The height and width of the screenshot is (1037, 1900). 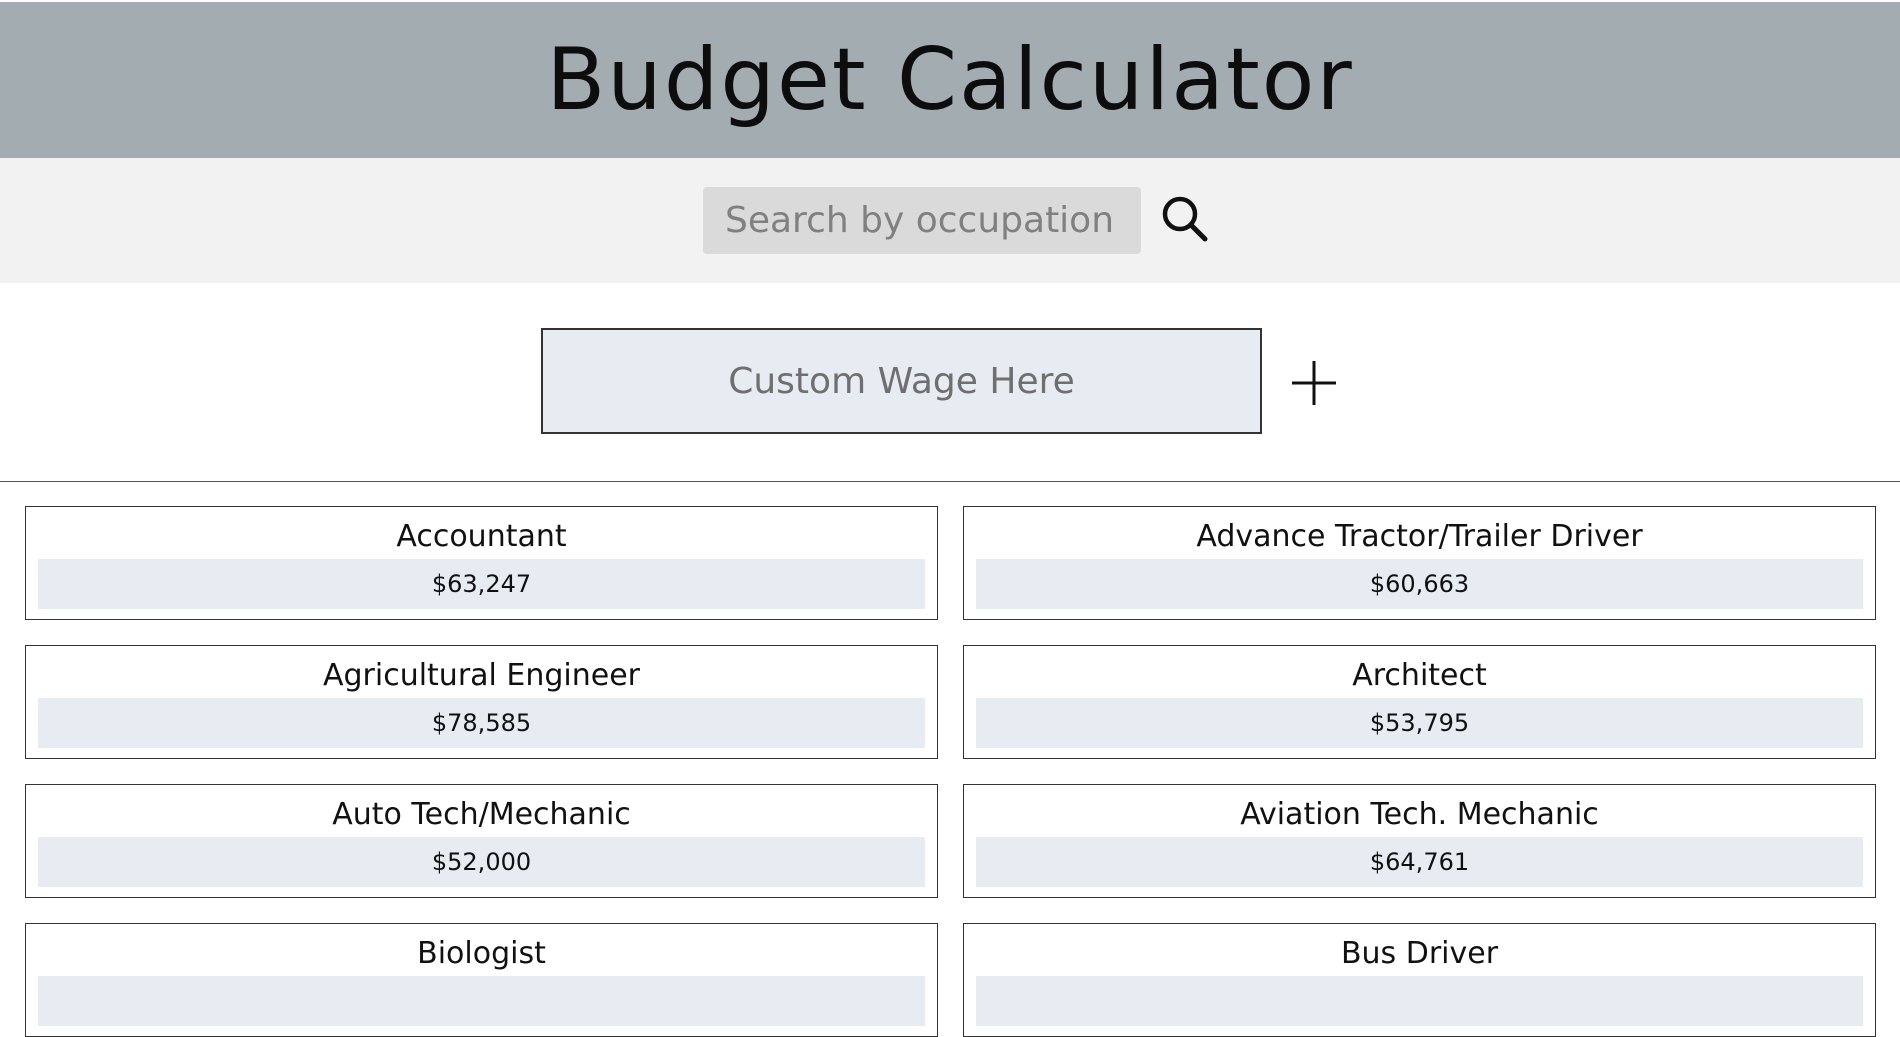 What do you see at coordinates (1419, 862) in the screenshot?
I see `occupation-wage: $64,761` at bounding box center [1419, 862].